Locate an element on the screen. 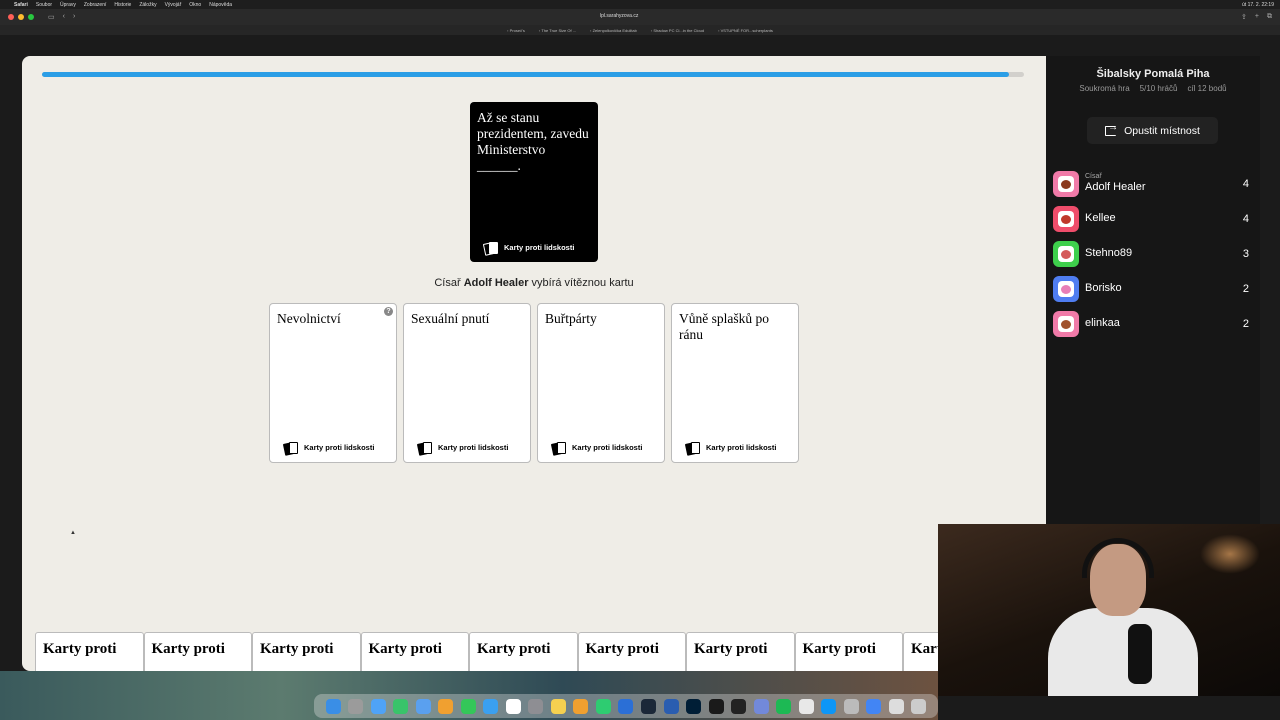  menu-app-name: Safari is located at coordinates (21, 5).